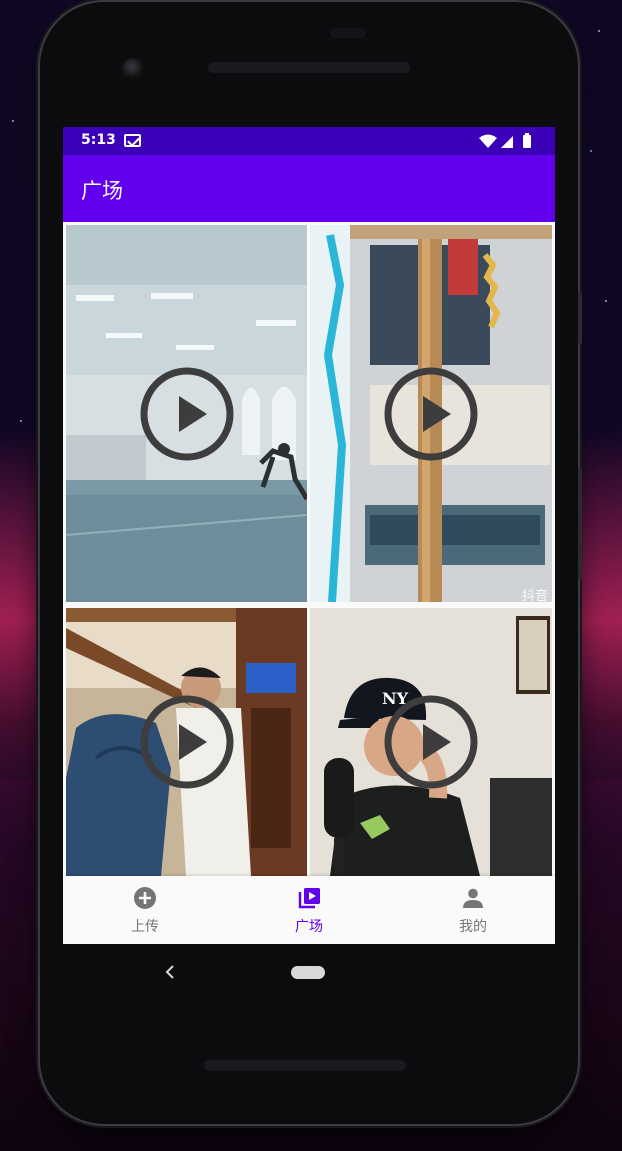 The width and height of the screenshot is (622, 1151). I want to click on volume-button, so click(580, 524).